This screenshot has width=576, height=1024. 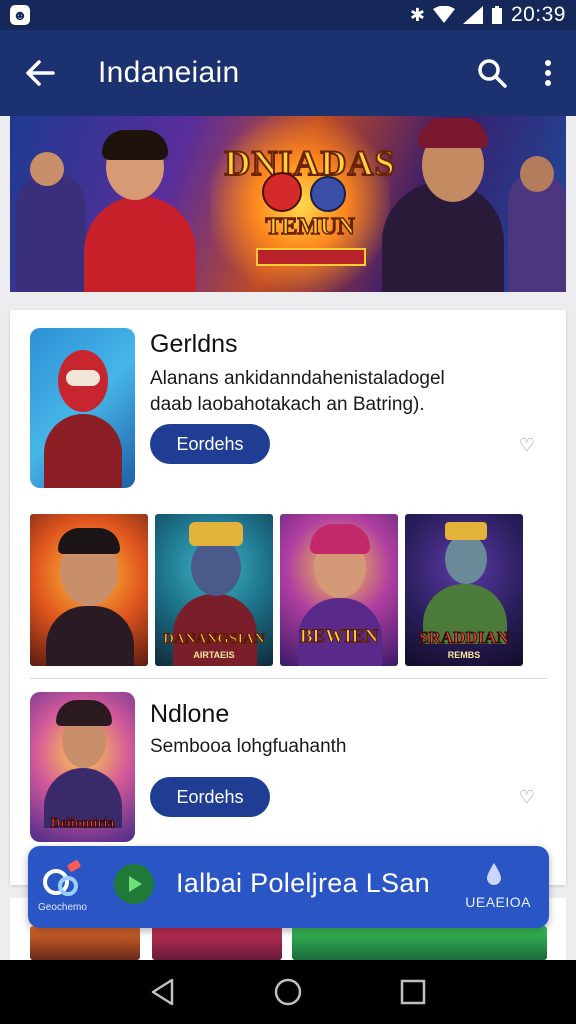 What do you see at coordinates (538, 14) in the screenshot?
I see `status-time: 20:39` at bounding box center [538, 14].